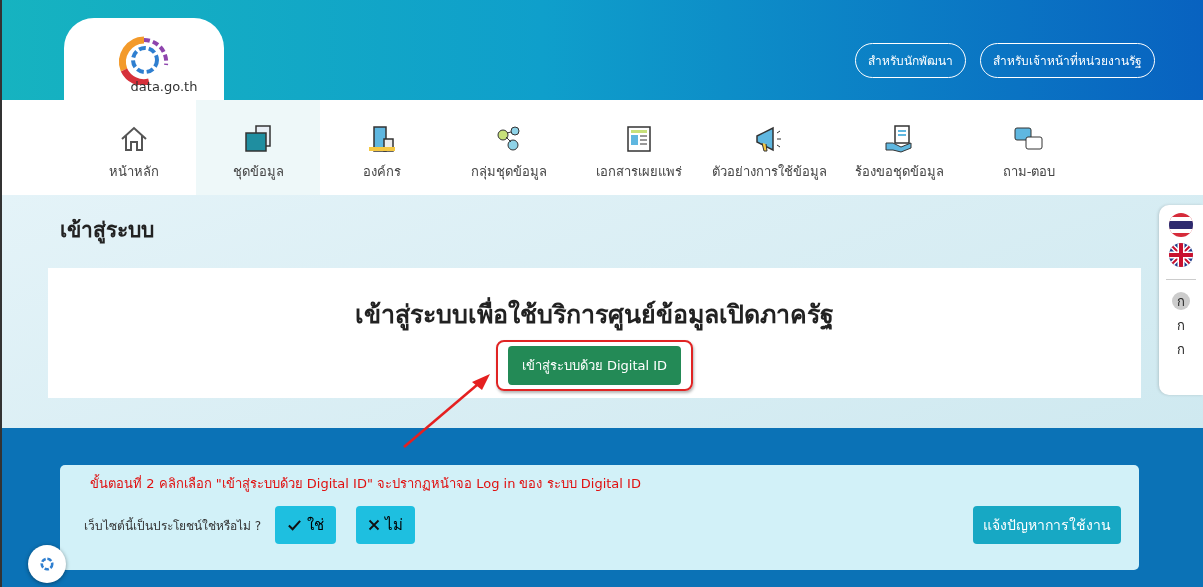  Describe the element at coordinates (134, 147) in the screenshot. I see `nav-item: หน้าหลัก` at that location.